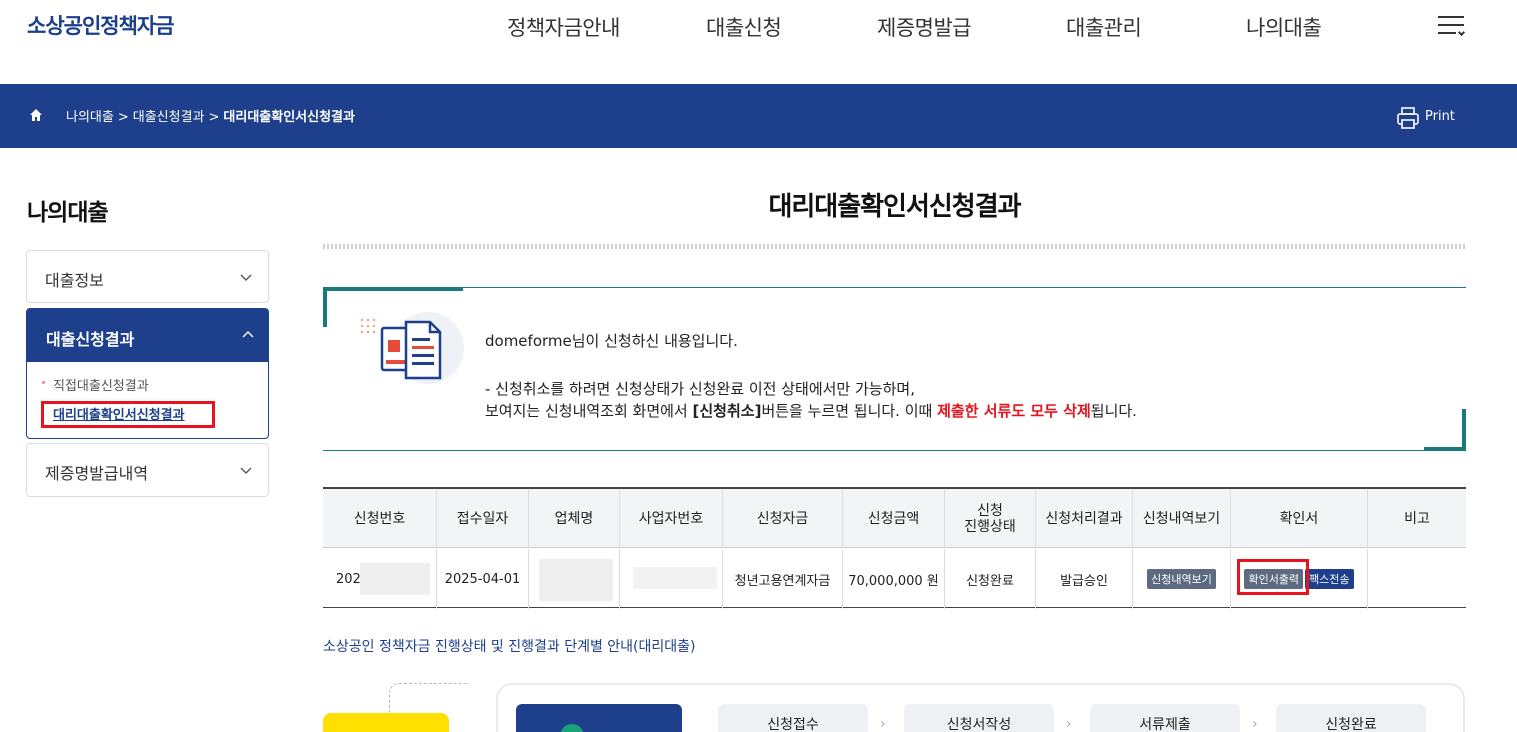  I want to click on th-biz-no: 사업자번호, so click(671, 518).